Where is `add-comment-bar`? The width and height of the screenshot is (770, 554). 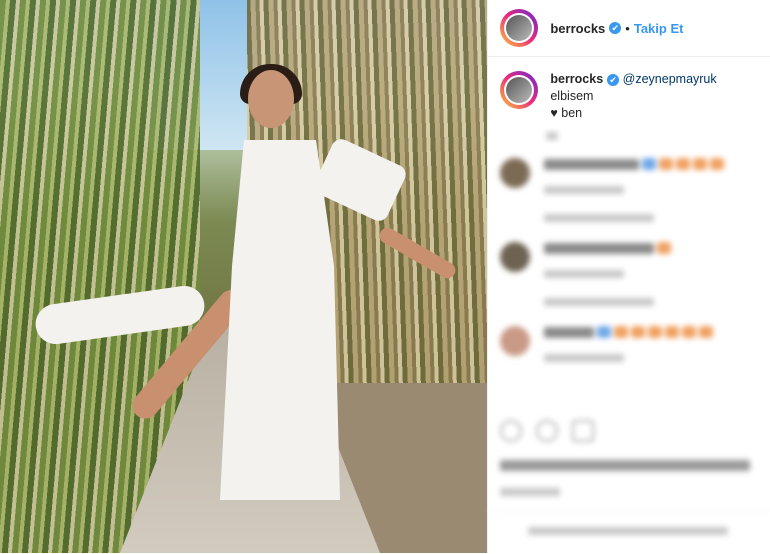
add-comment-bar is located at coordinates (628, 531).